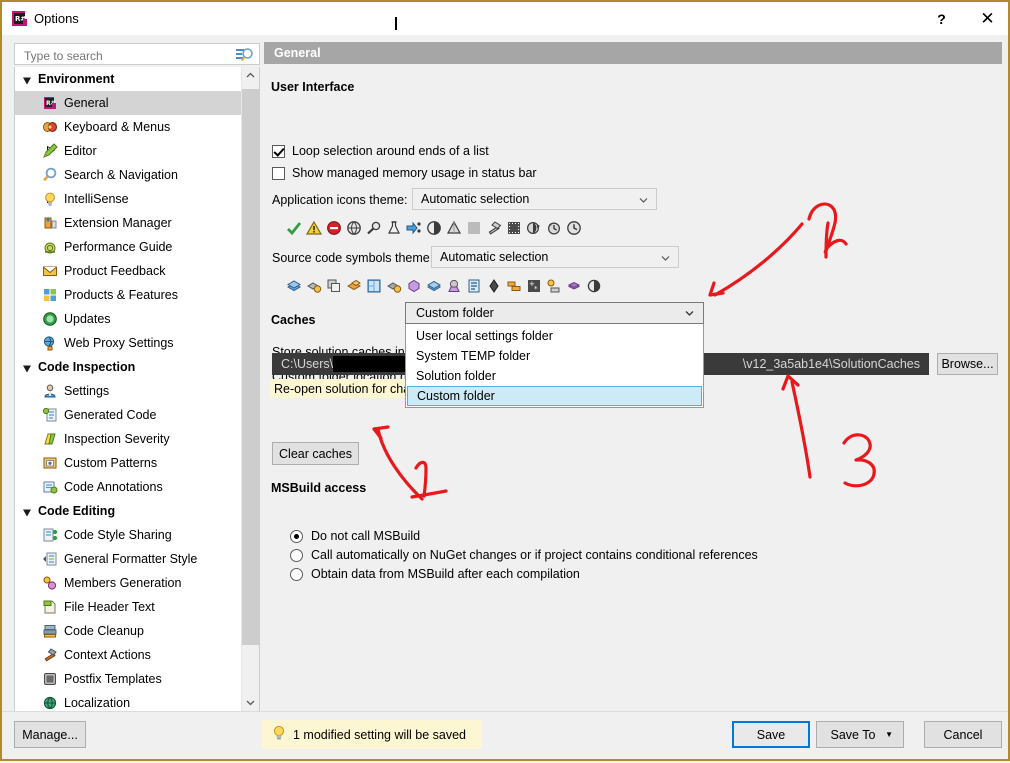 The image size is (1010, 763). Describe the element at coordinates (394, 228) in the screenshot. I see `flask-icon` at that location.